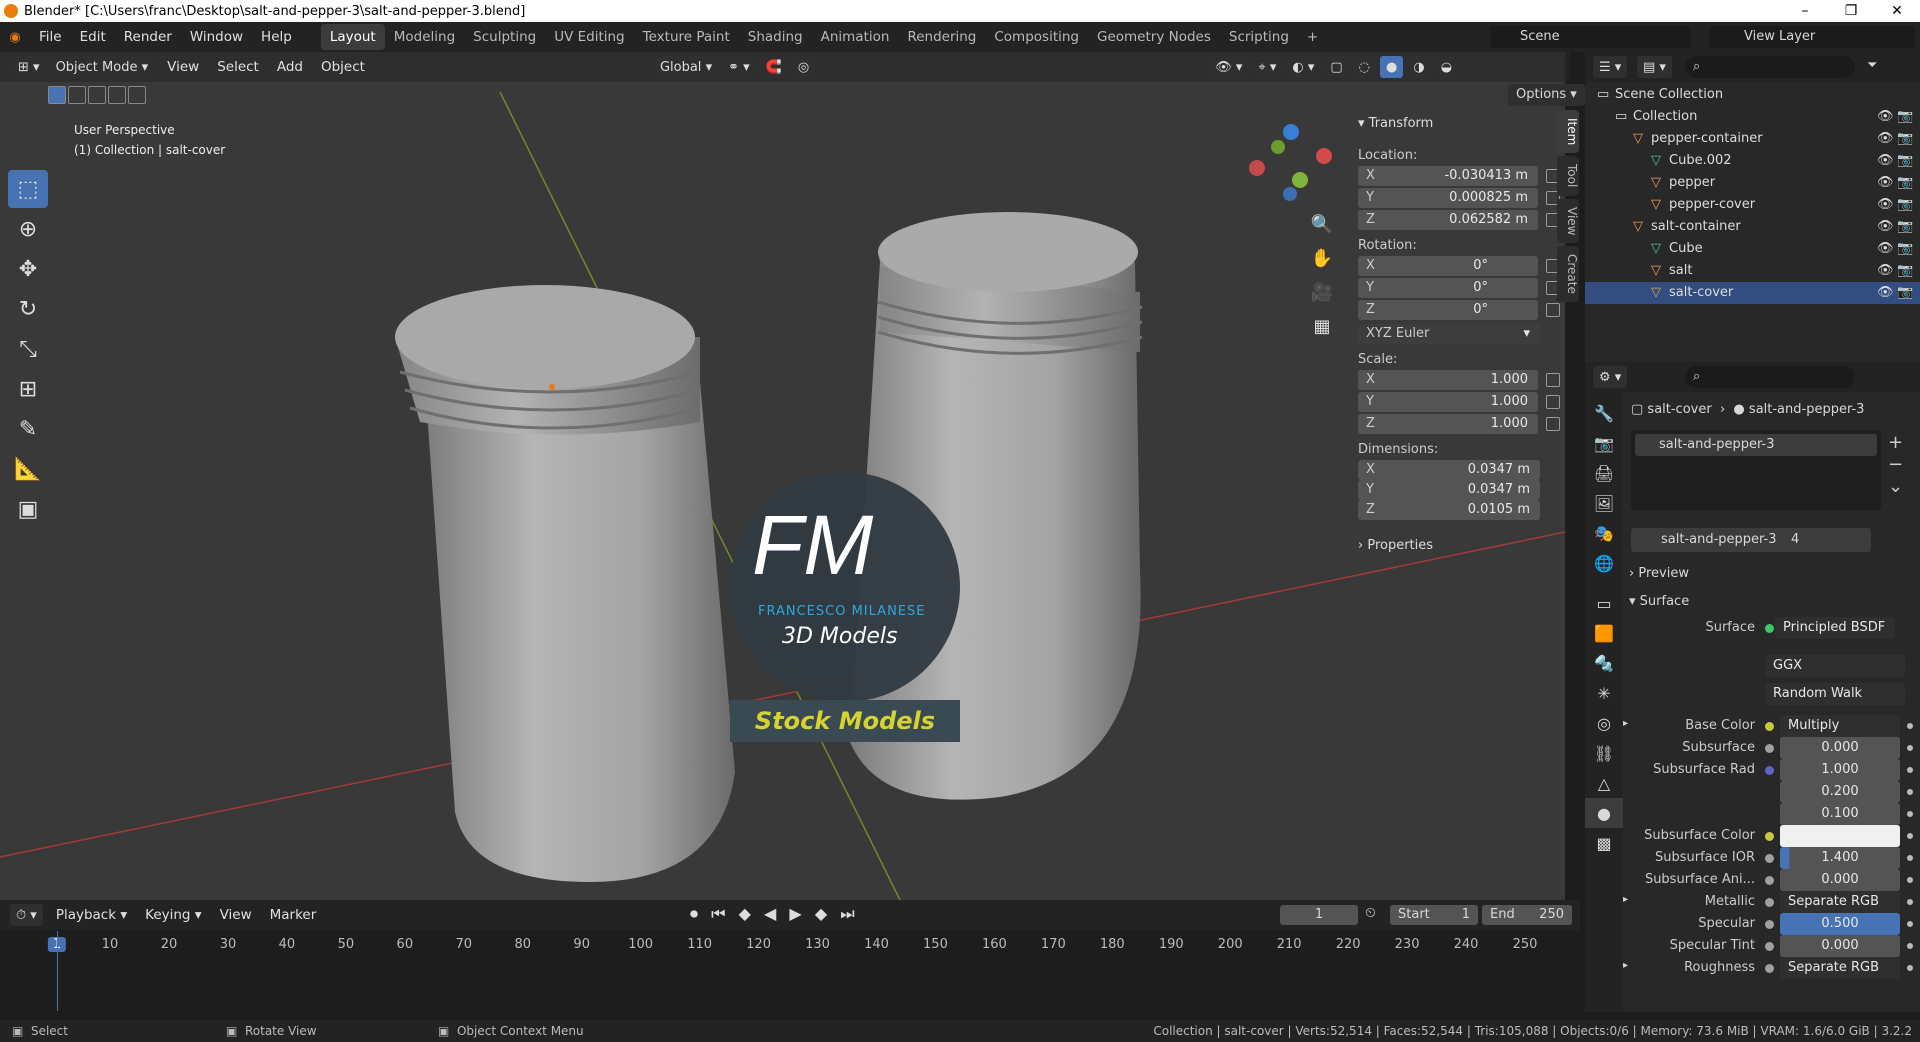 This screenshot has height=1042, width=1920. I want to click on collection-properties-icon: ▭, so click(1604, 603).